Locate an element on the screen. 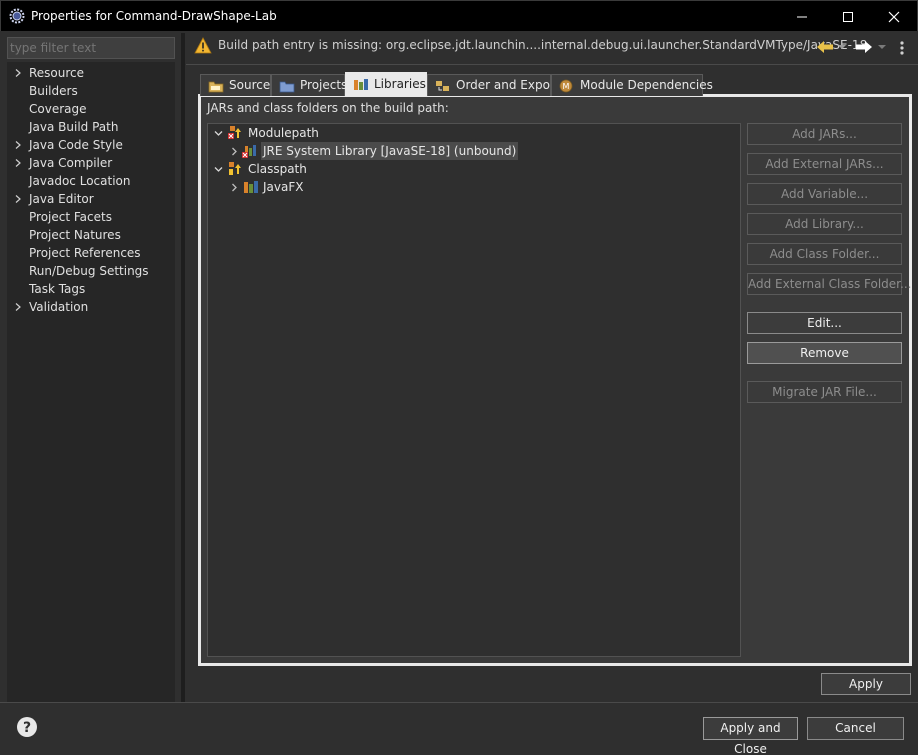 The width and height of the screenshot is (918, 755). library-icon is located at coordinates (251, 187).